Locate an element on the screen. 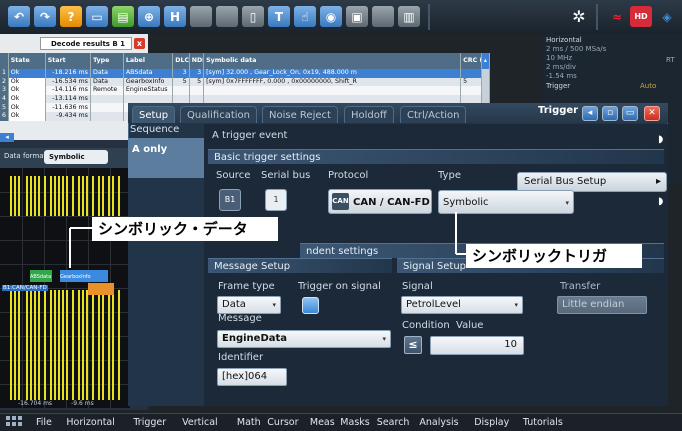  menu-item-trigger: Trigger is located at coordinates (149, 422).